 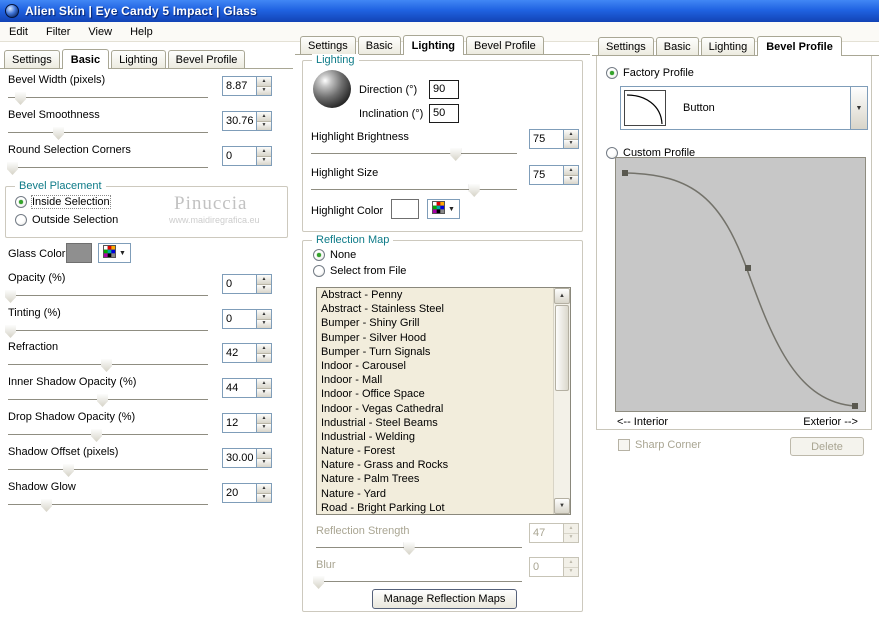 I want to click on drop-shadow-spinner: 12 ▲ ▼, so click(x=247, y=423).